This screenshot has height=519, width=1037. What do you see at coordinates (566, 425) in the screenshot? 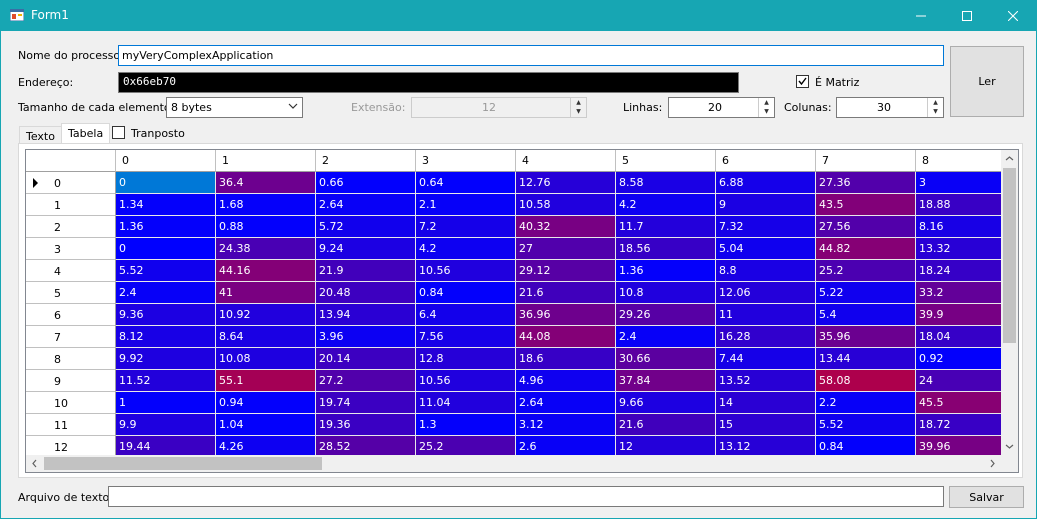
I see `table-cell: 3.12` at bounding box center [566, 425].